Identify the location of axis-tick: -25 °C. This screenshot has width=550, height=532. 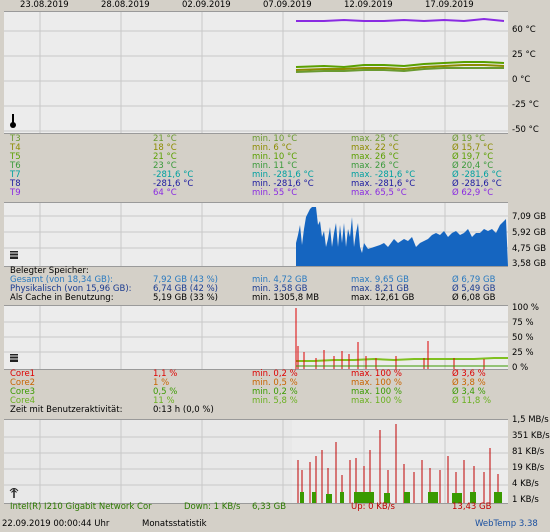
(525, 105).